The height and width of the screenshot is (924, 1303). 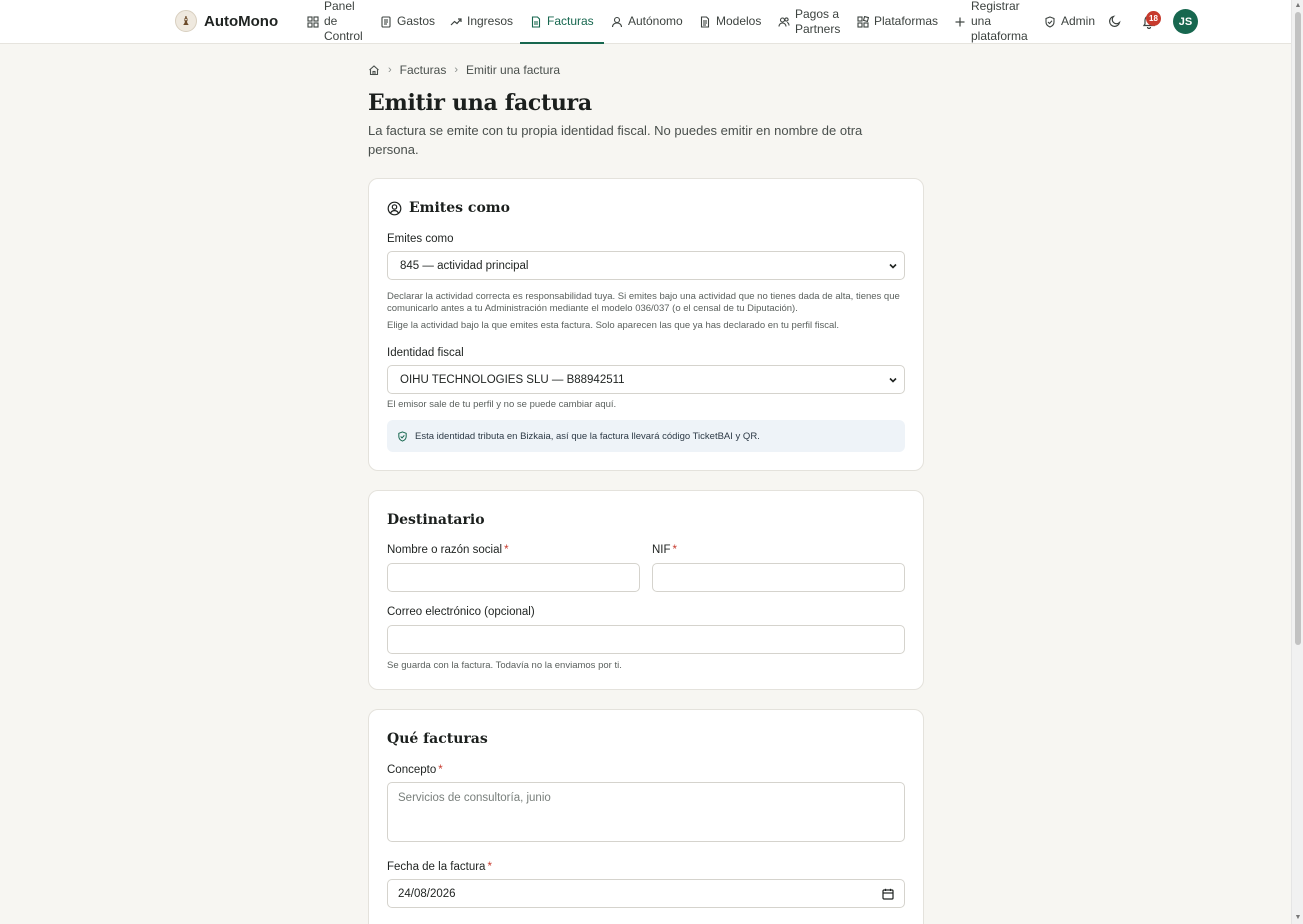 I want to click on emitter-card-title: Emites como, so click(x=448, y=208).